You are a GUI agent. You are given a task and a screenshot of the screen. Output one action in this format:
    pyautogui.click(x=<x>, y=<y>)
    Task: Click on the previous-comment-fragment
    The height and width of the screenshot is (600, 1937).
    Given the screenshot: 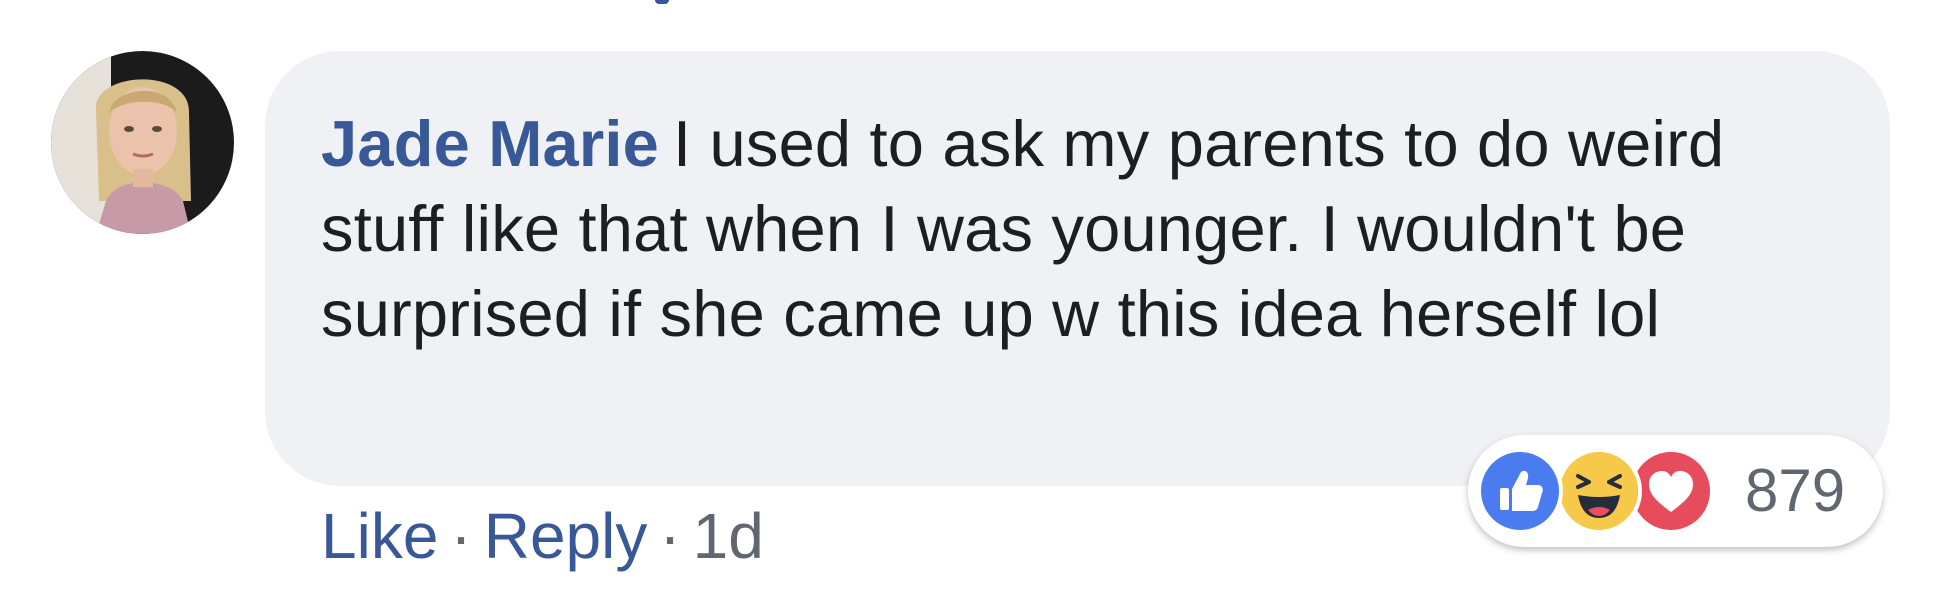 What is the action you would take?
    pyautogui.click(x=662, y=2)
    